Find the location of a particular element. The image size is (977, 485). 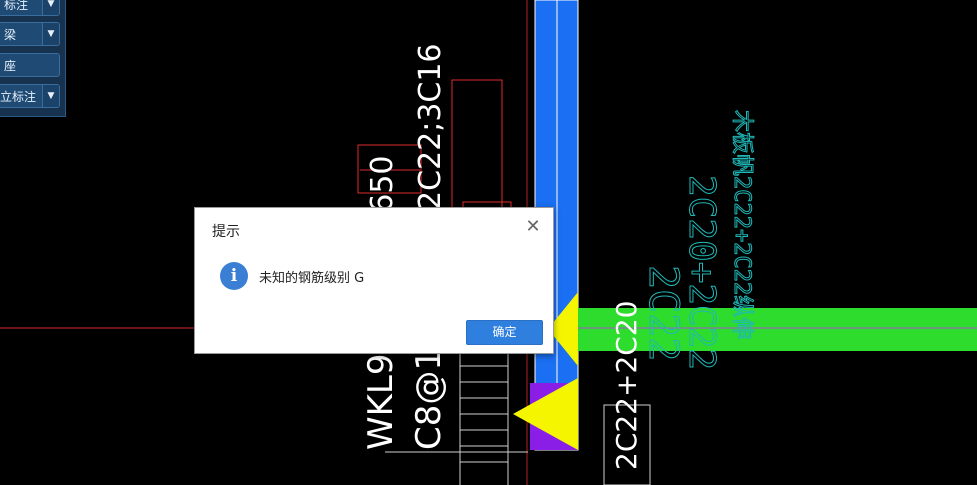

beam-label-text: WKL9 is located at coordinates (381, 402).